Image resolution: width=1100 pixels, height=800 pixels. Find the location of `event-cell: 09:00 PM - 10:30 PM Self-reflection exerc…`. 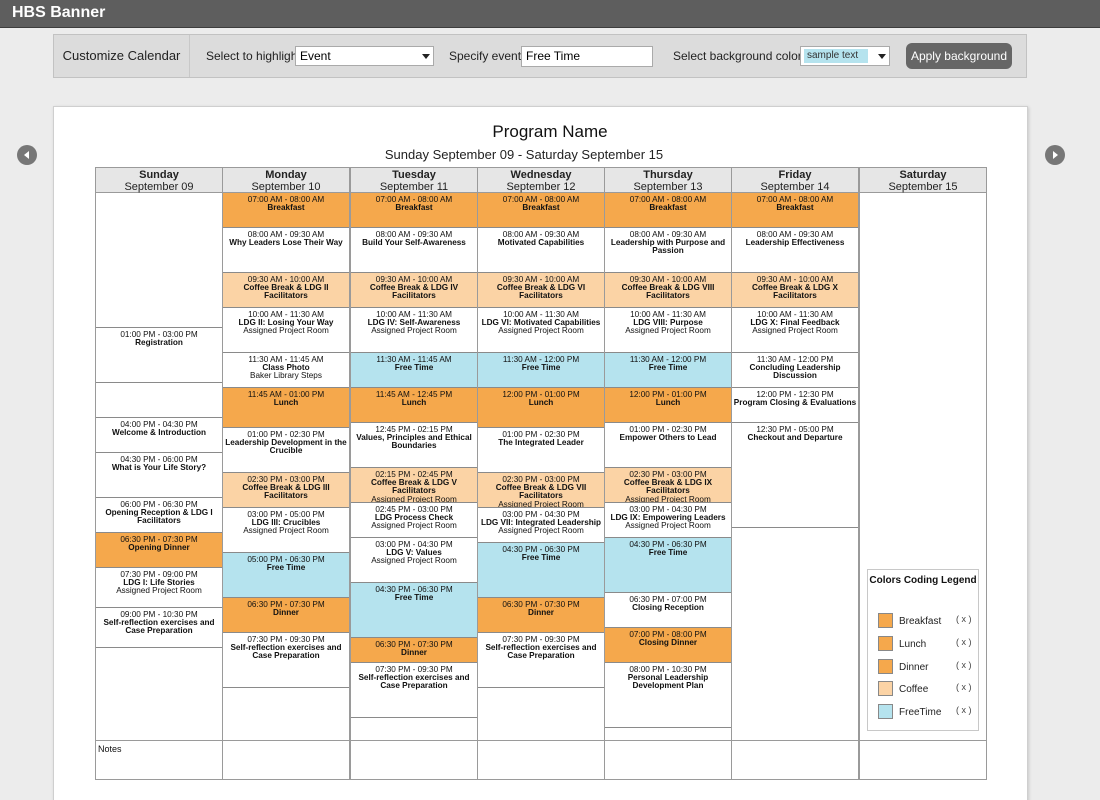

event-cell: 09:00 PM - 10:30 PM Self-reflection exerc… is located at coordinates (159, 628).